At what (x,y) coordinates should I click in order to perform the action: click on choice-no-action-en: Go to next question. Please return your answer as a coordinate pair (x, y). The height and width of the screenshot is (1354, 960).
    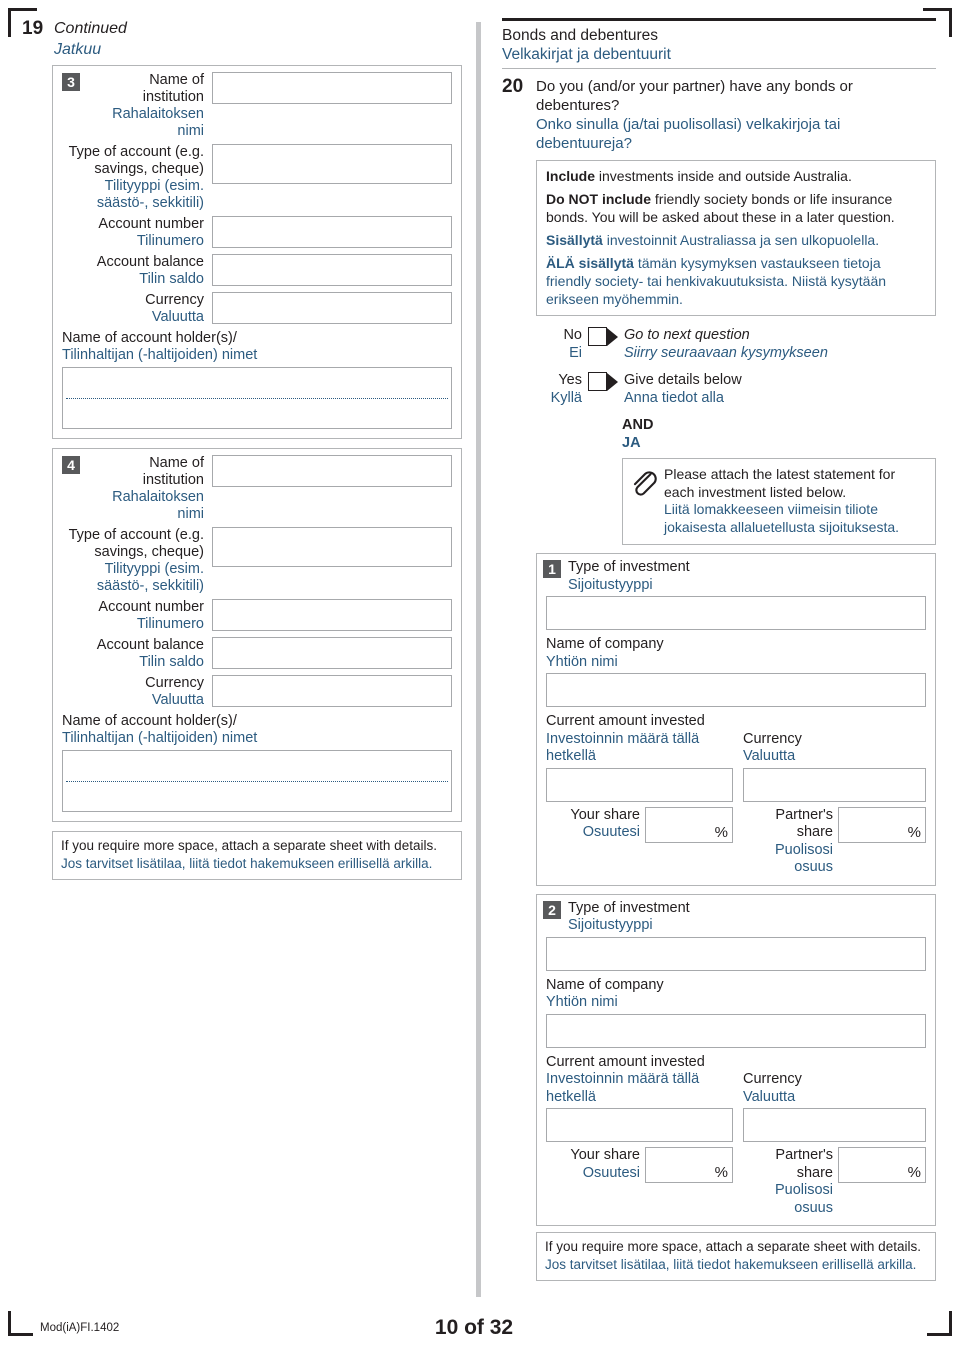
    Looking at the image, I should click on (687, 335).